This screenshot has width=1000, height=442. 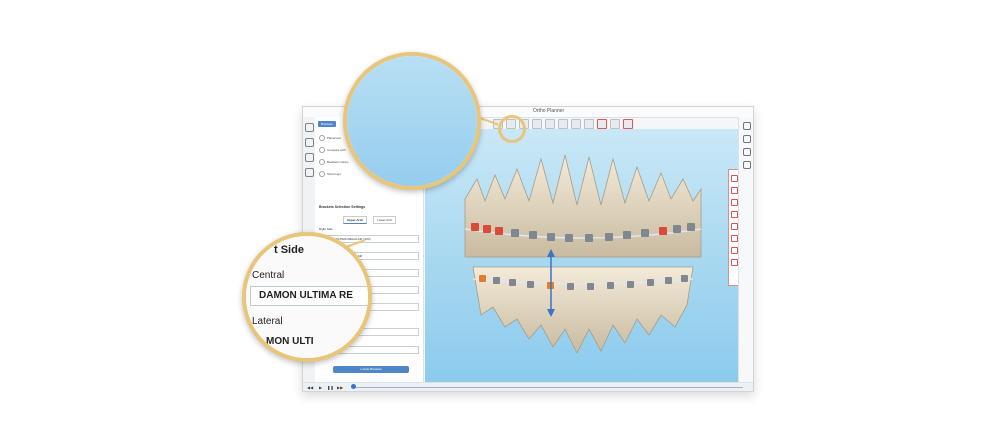 I want to click on bottom-view-icon, so click(x=734, y=262).